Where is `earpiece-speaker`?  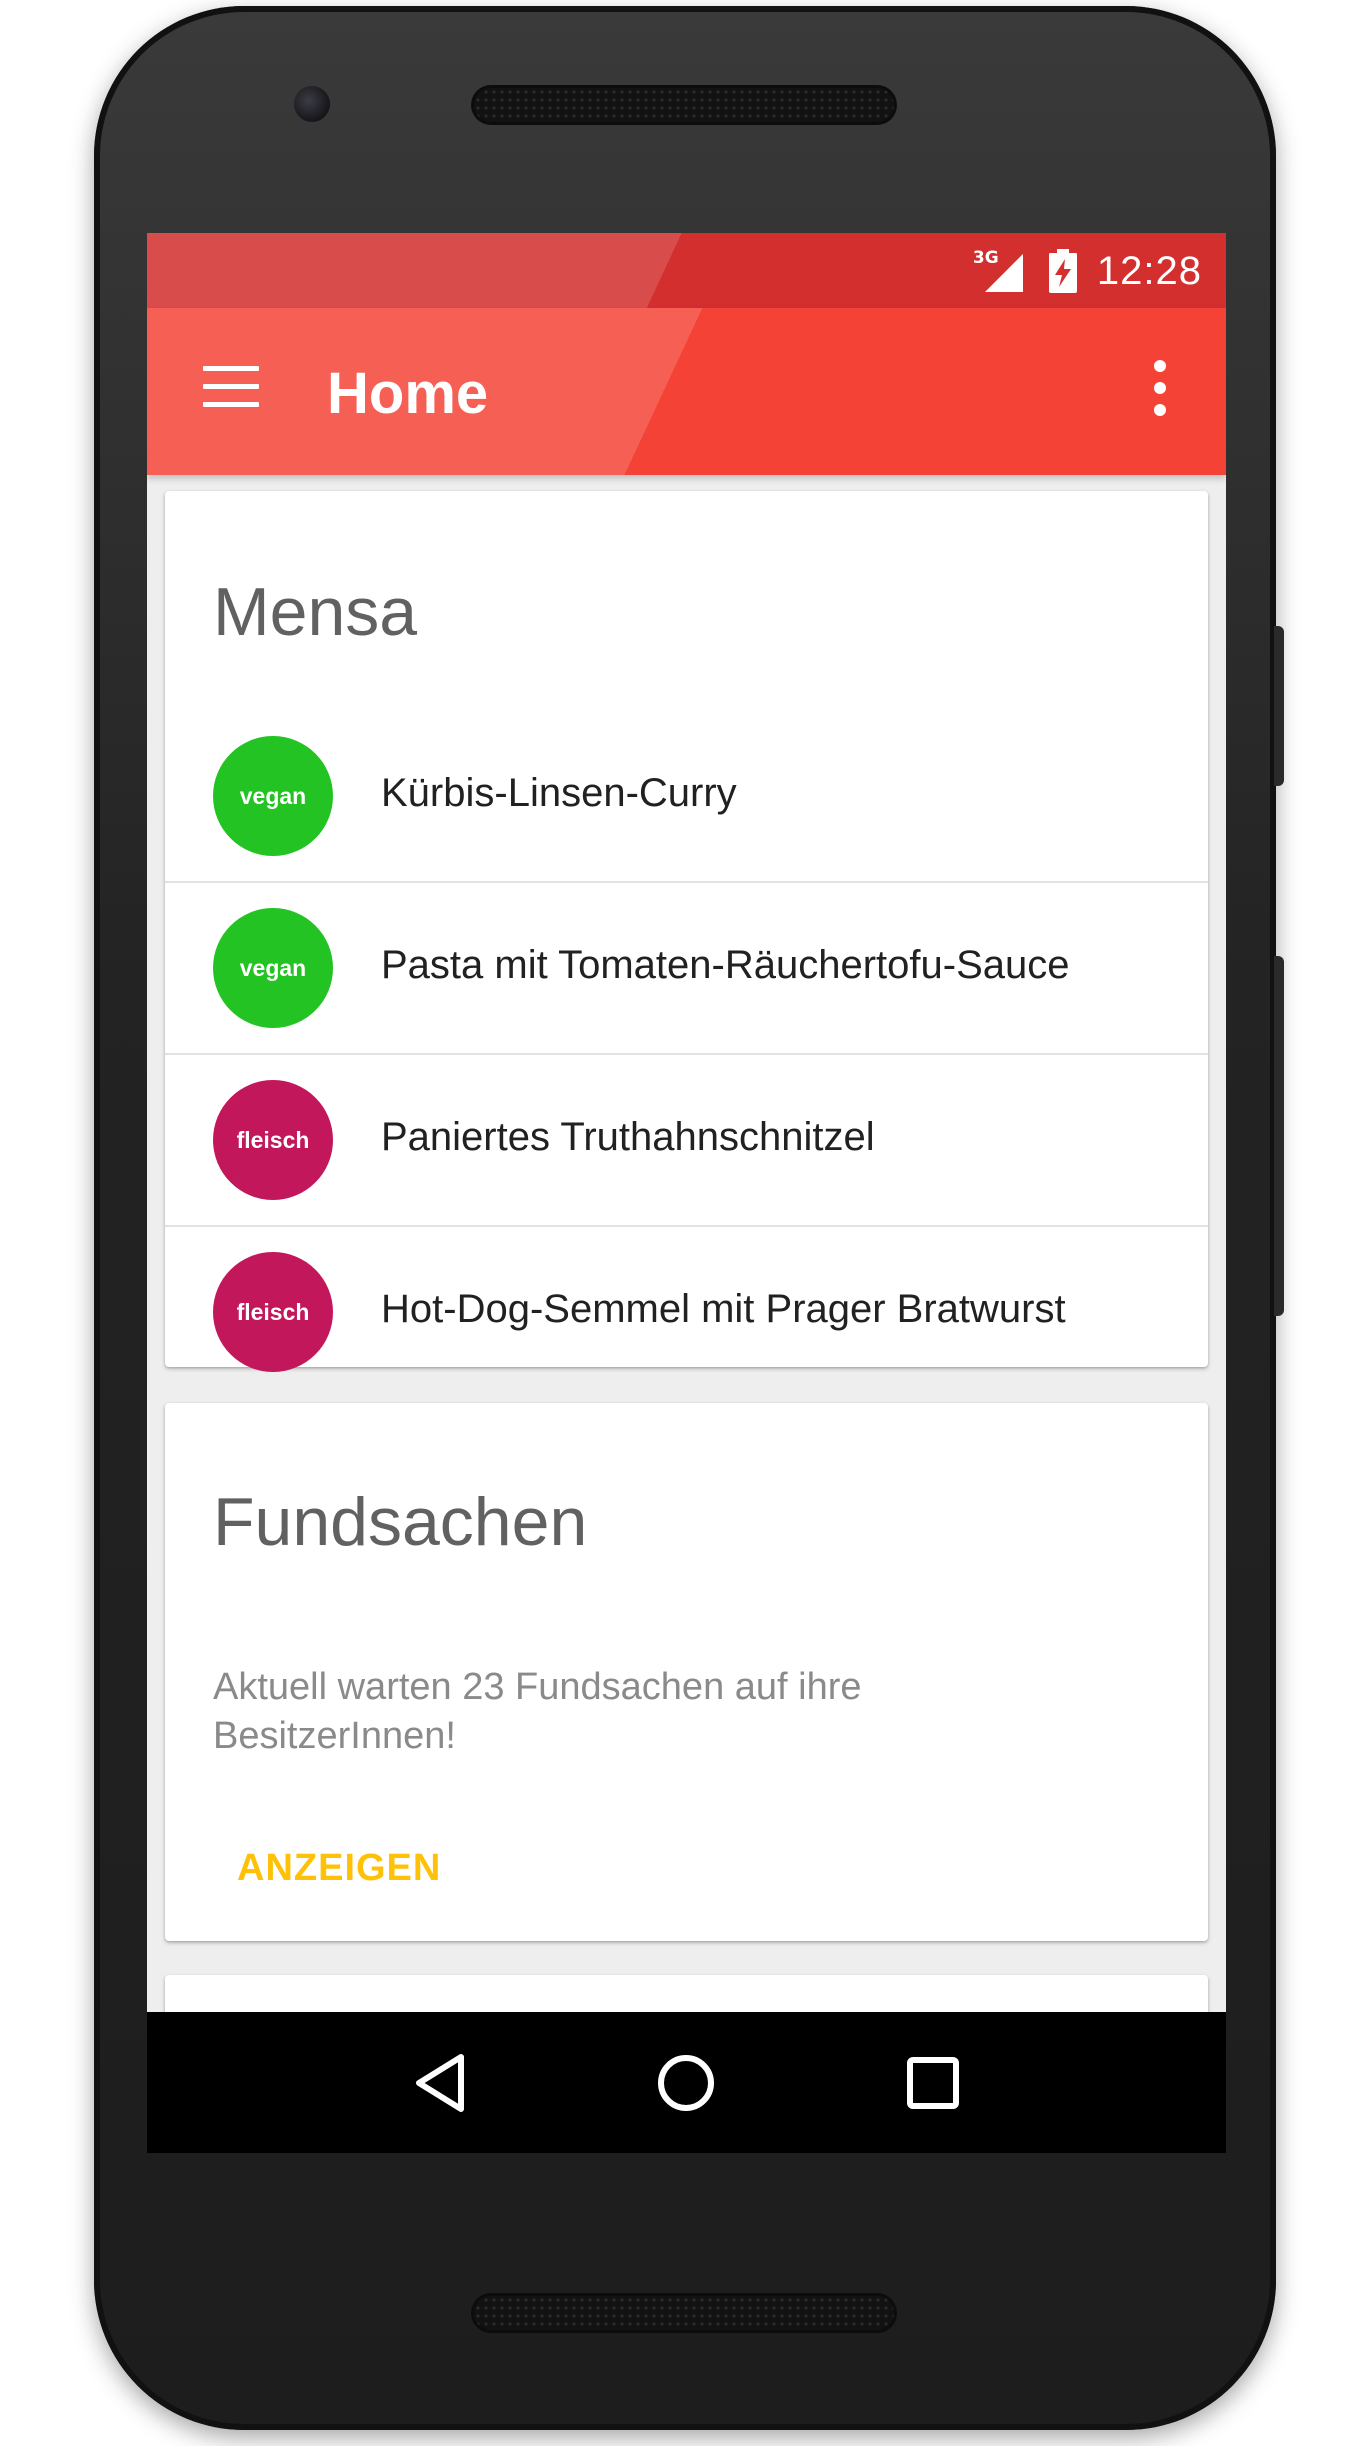
earpiece-speaker is located at coordinates (684, 105).